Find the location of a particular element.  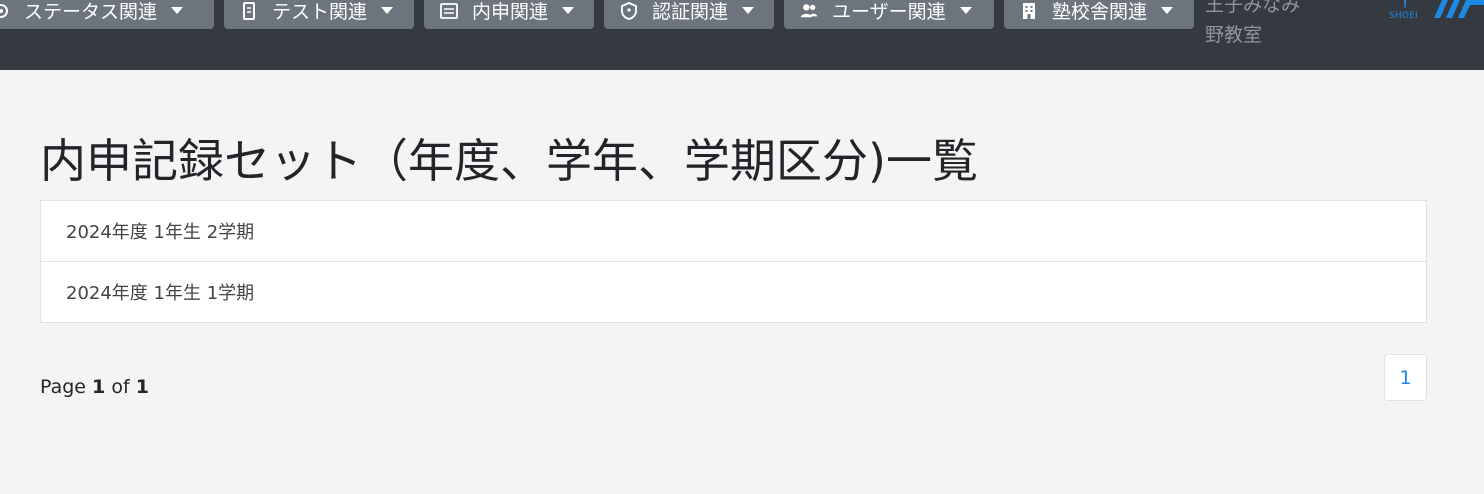

shoei-logo: SHOEI is located at coordinates (1405, 13).